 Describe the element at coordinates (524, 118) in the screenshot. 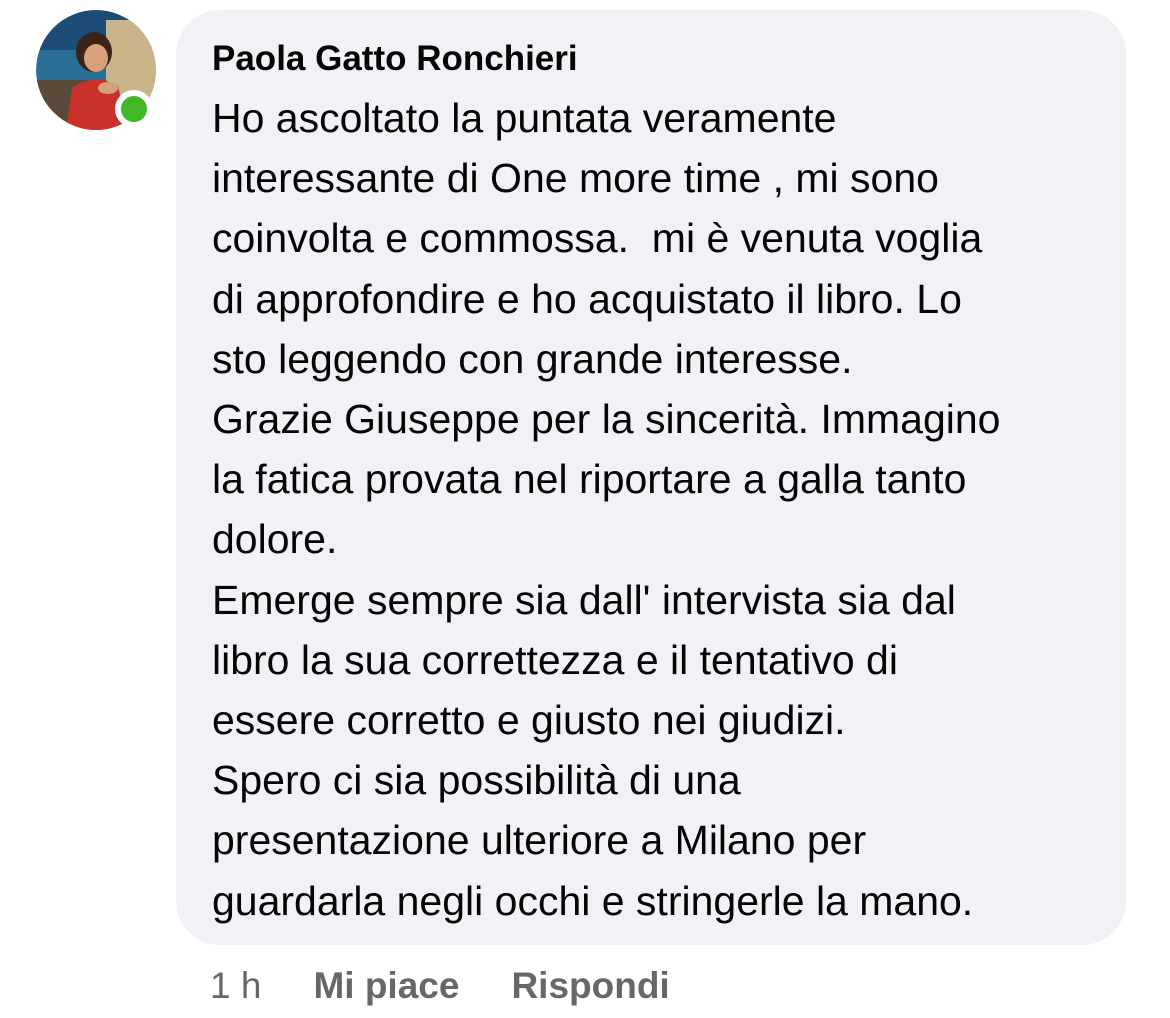

I see `comment-text-line: Ho ascoltato la puntata veramente` at that location.